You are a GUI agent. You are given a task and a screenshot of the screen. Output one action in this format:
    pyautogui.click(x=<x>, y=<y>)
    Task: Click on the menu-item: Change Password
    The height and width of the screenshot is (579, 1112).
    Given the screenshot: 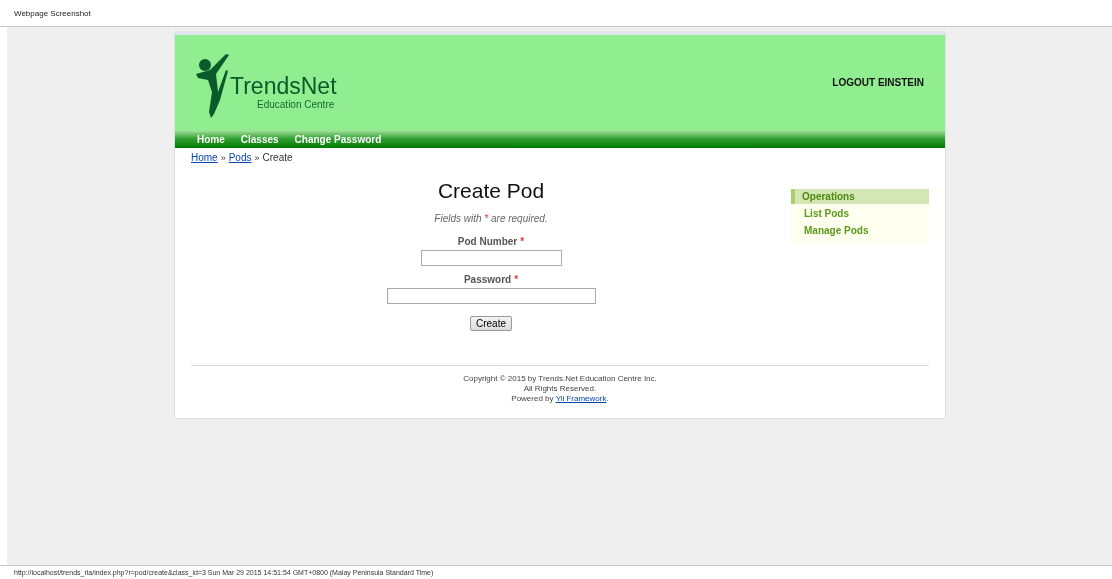 What is the action you would take?
    pyautogui.click(x=338, y=139)
    